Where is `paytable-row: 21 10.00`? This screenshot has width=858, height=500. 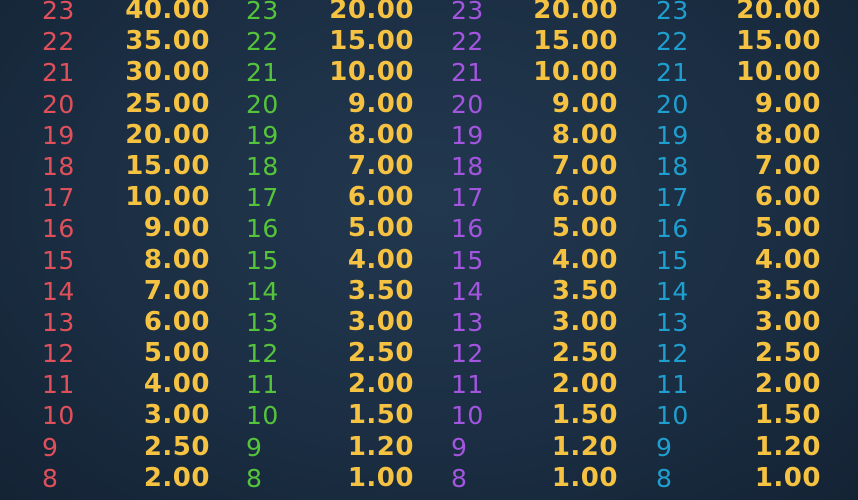 paytable-row: 21 10.00 is located at coordinates (330, 72).